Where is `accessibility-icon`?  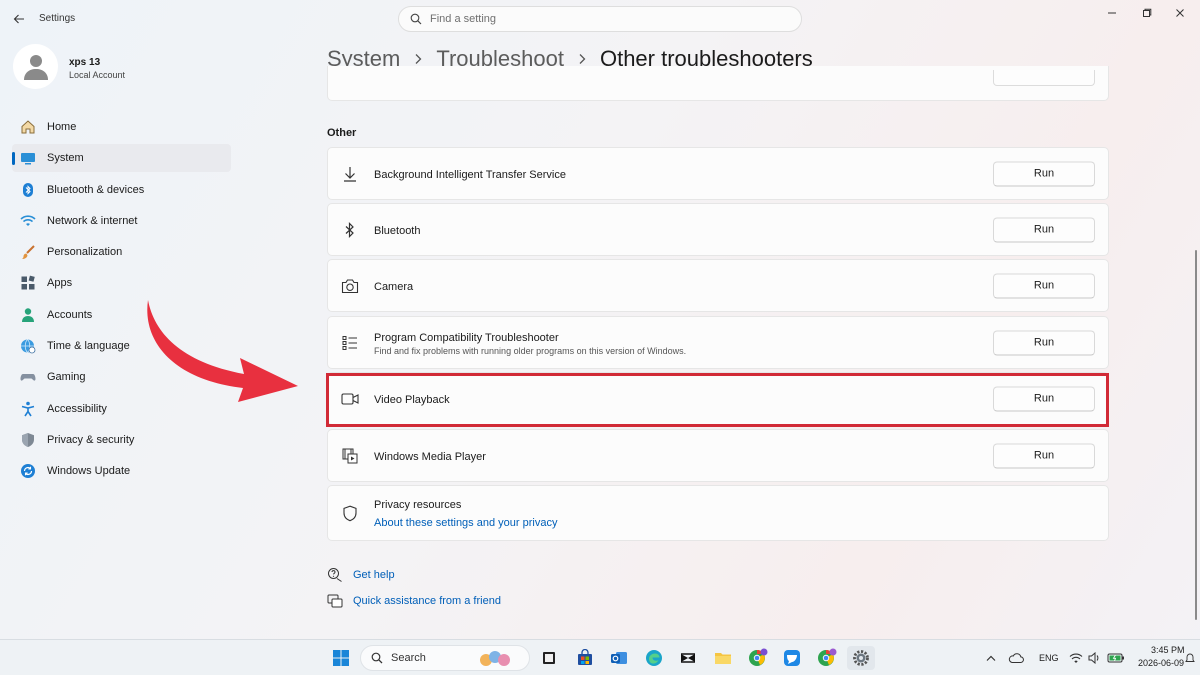 accessibility-icon is located at coordinates (28, 409).